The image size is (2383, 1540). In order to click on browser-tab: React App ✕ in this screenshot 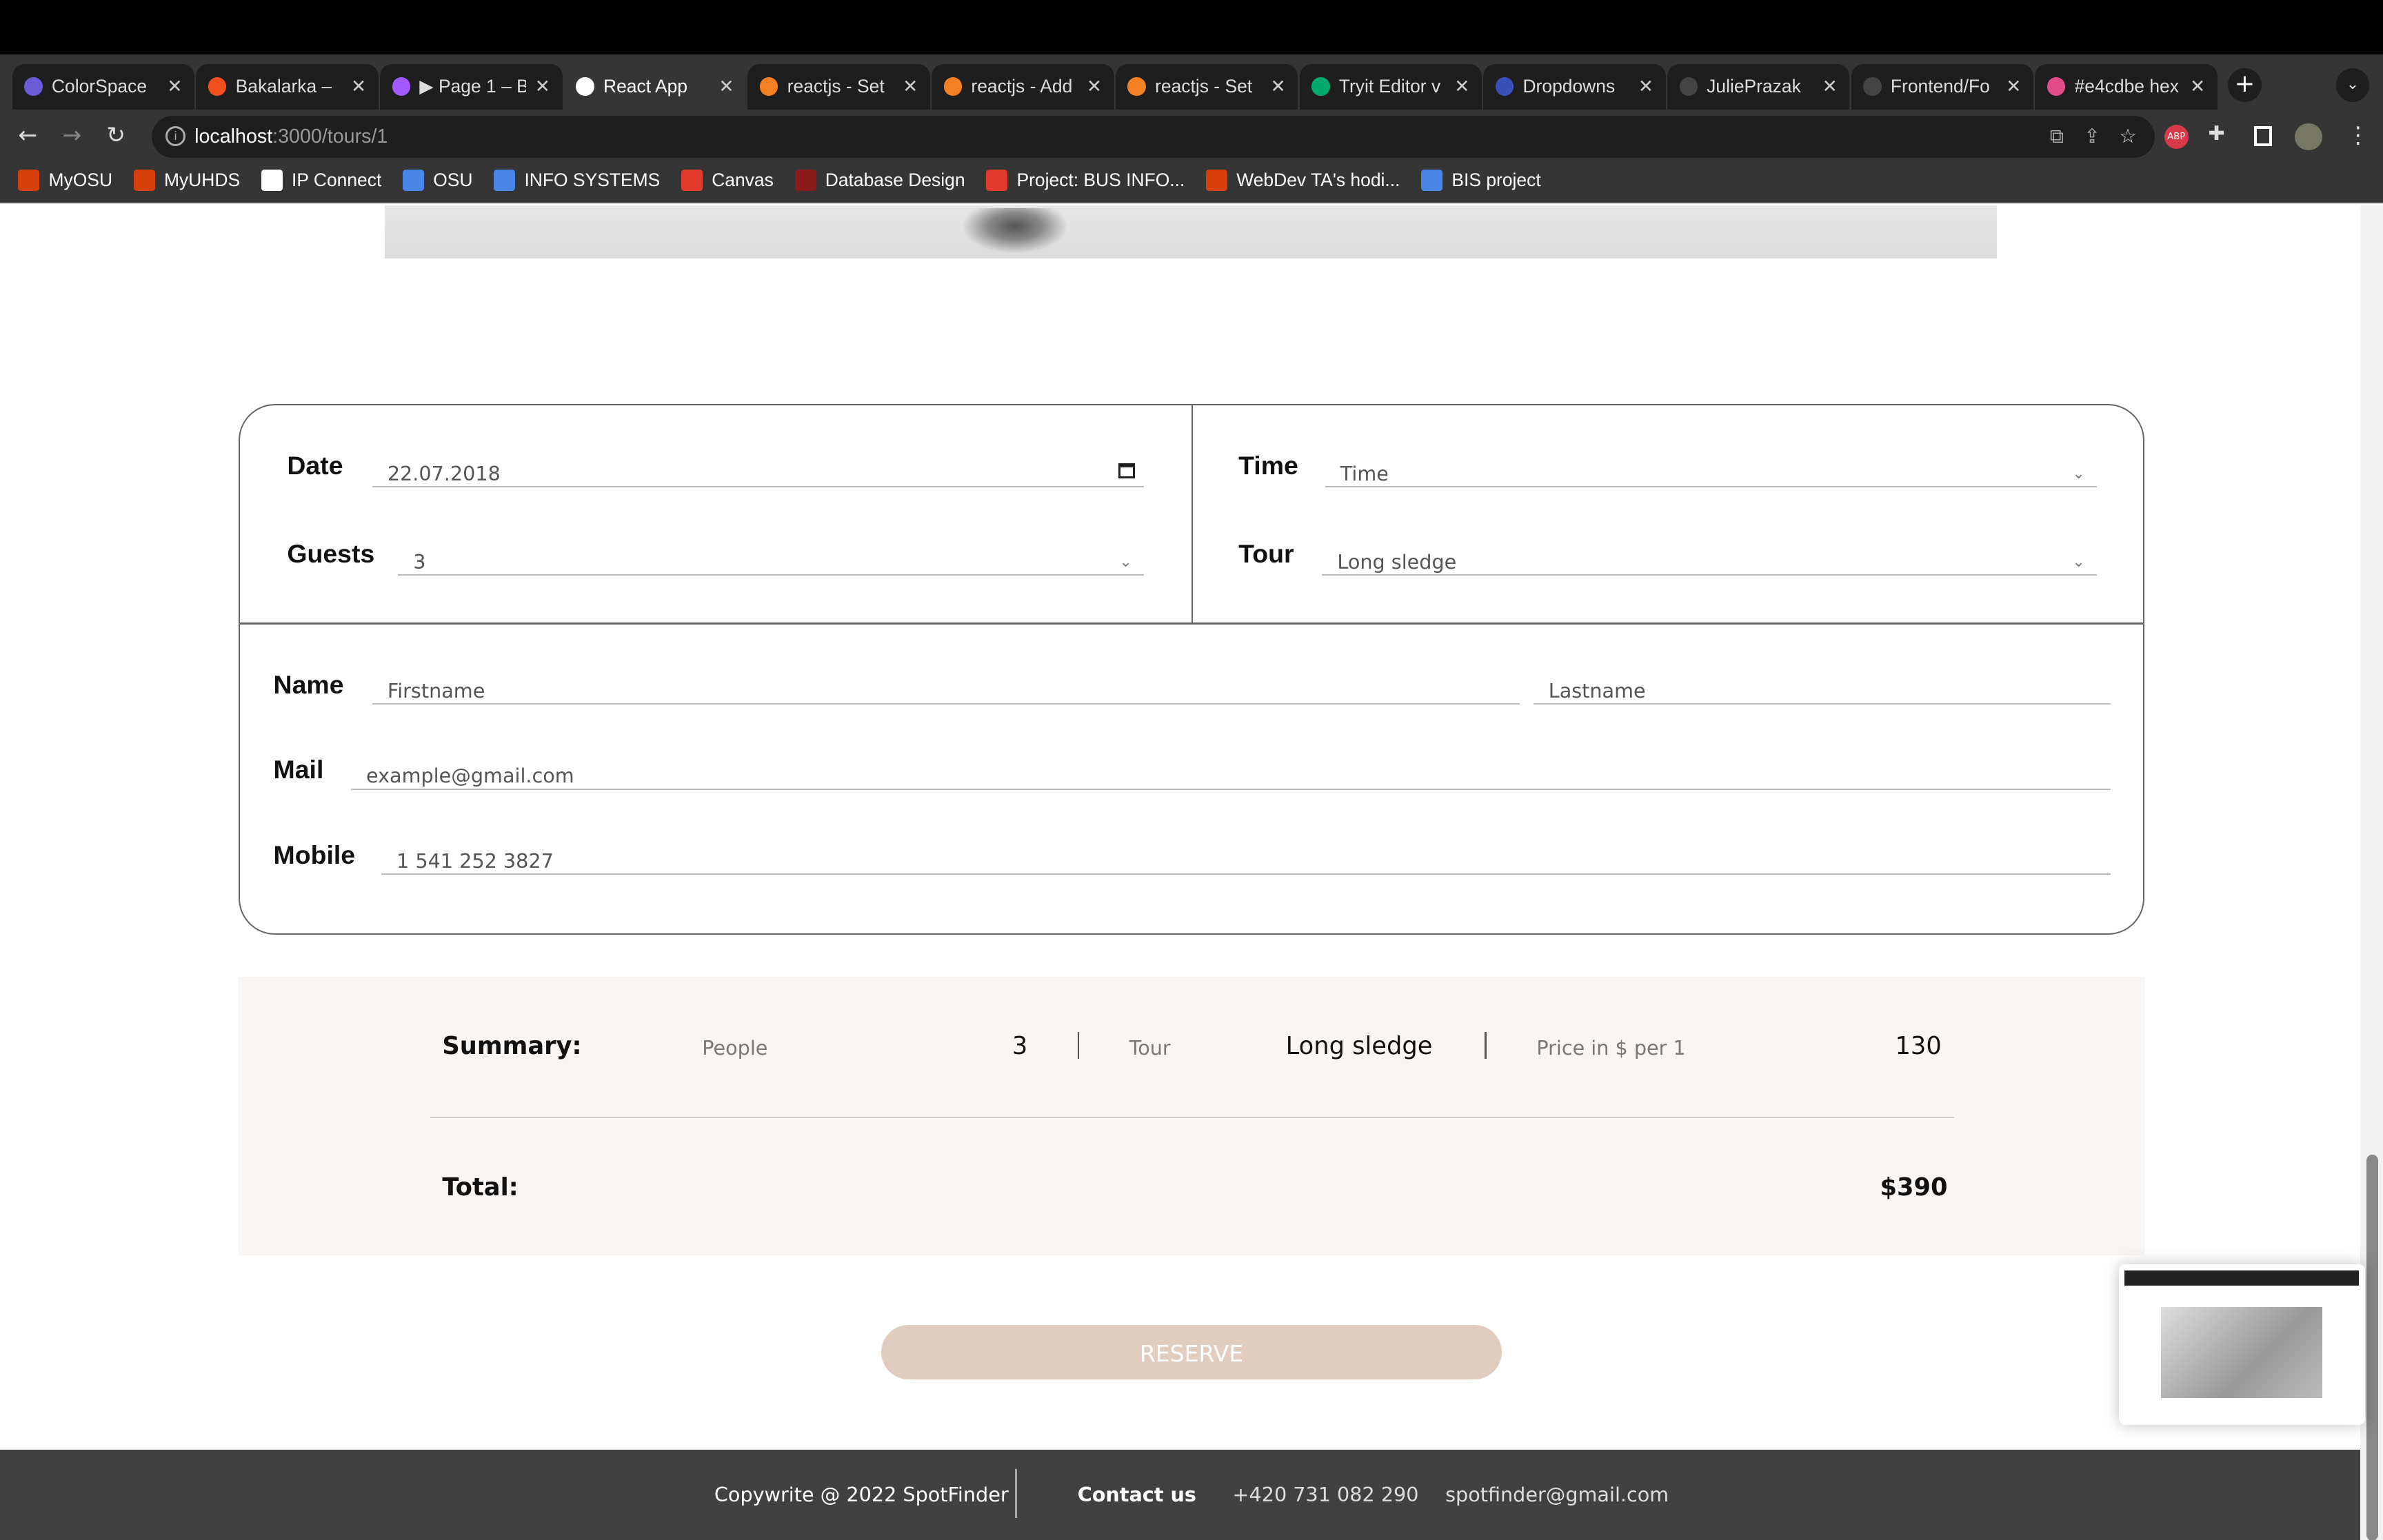, I will do `click(655, 87)`.